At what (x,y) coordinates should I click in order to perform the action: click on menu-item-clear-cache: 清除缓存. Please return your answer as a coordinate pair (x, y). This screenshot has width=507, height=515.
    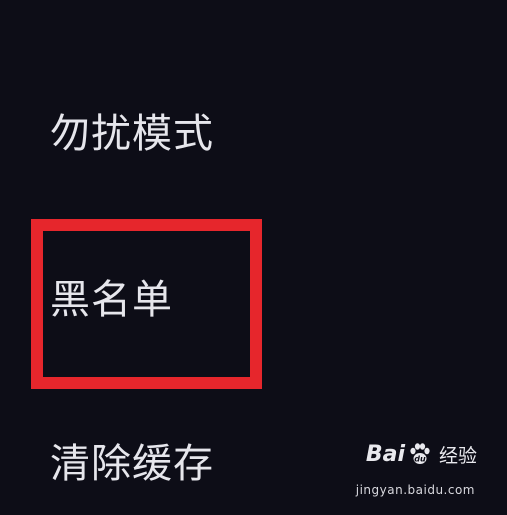
    Looking at the image, I should click on (132, 460).